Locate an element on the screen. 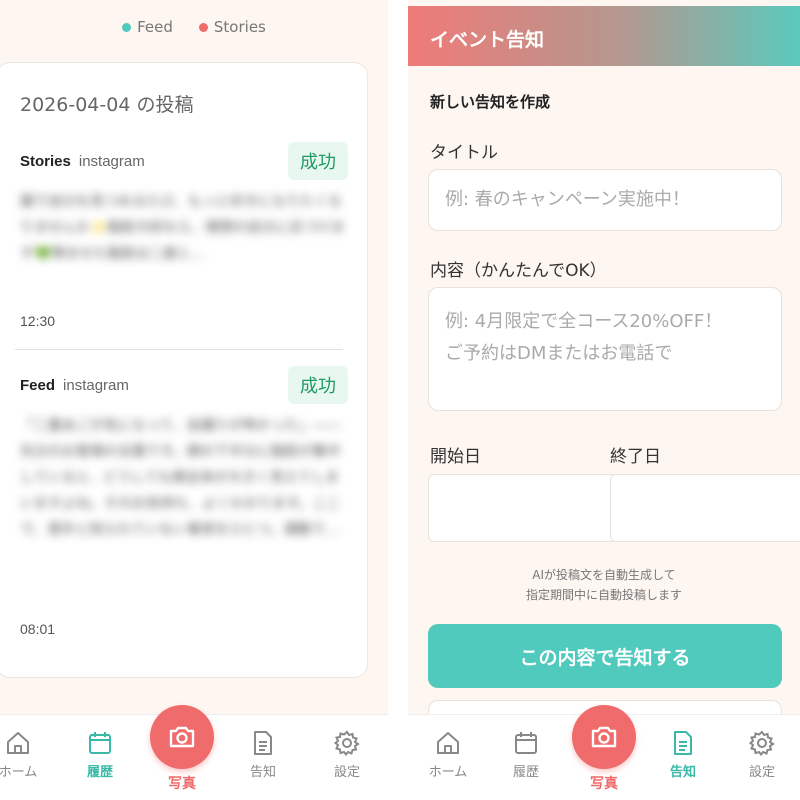 Image resolution: width=800 pixels, height=800 pixels. legend-item-stories: Stories is located at coordinates (232, 27).